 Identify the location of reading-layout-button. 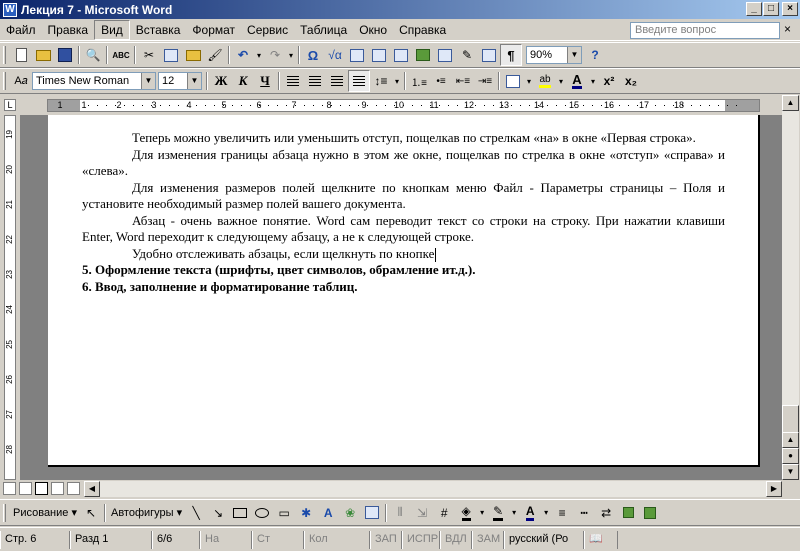
(73, 488).